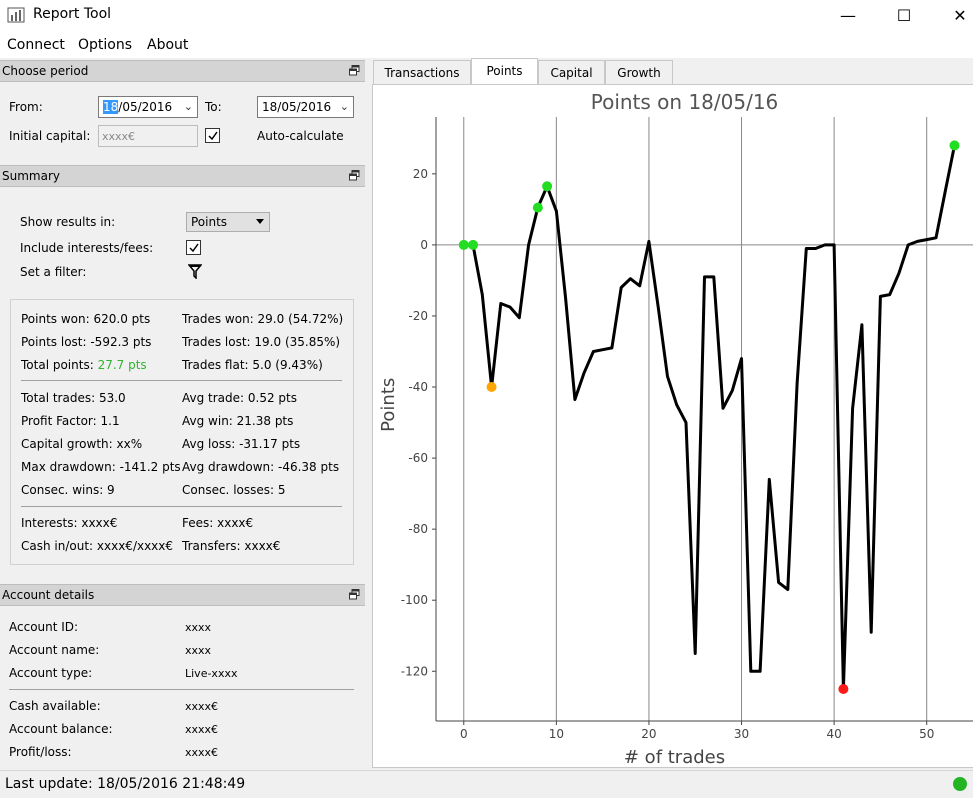  What do you see at coordinates (51, 673) in the screenshot?
I see `account-type-label: Account type:` at bounding box center [51, 673].